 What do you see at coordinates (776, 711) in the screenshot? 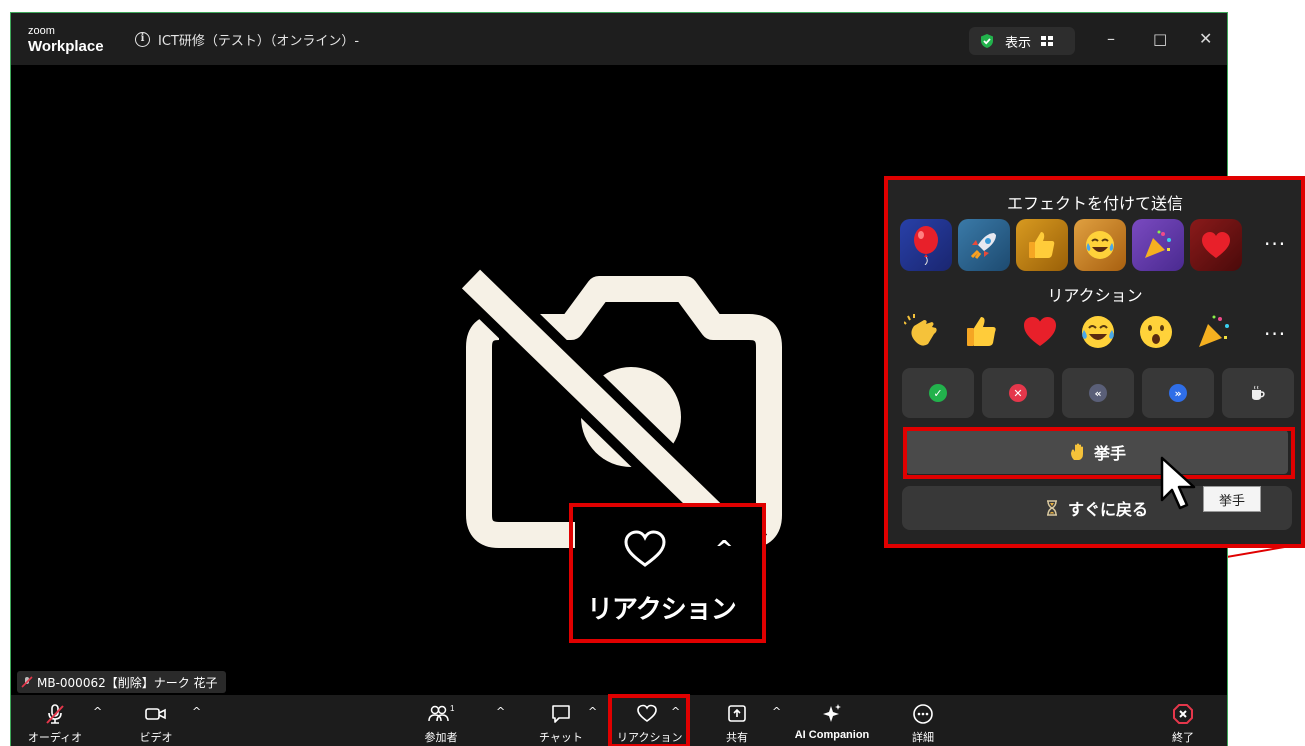
I see `share-options-caret: ^` at bounding box center [776, 711].